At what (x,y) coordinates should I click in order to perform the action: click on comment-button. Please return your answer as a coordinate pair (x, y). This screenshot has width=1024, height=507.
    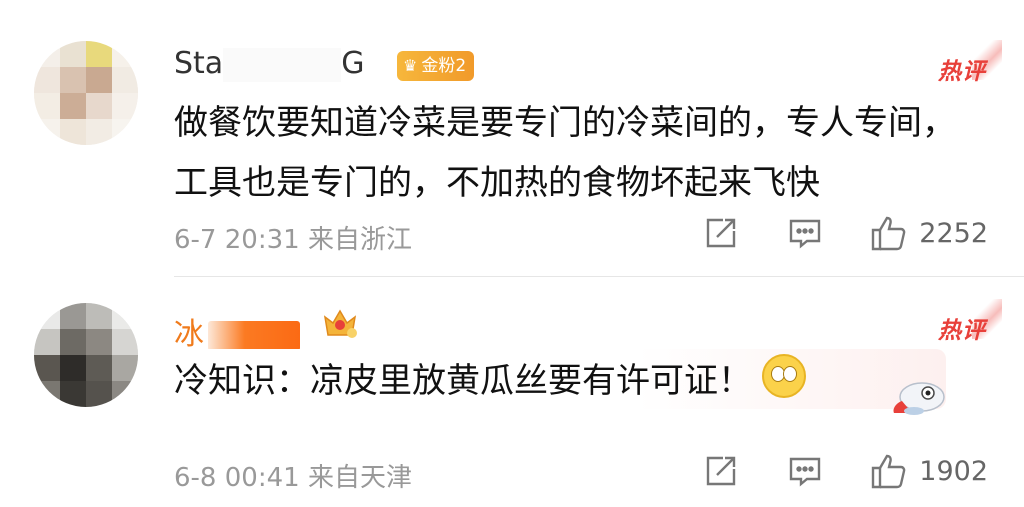
    Looking at the image, I should click on (805, 471).